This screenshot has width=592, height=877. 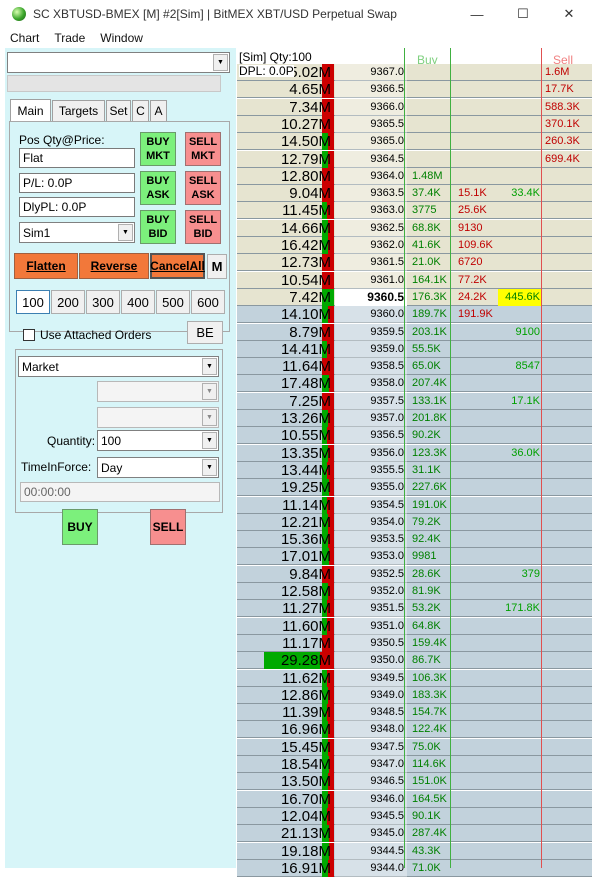 I want to click on volume-at-price: 7.25M, so click(x=310, y=401).